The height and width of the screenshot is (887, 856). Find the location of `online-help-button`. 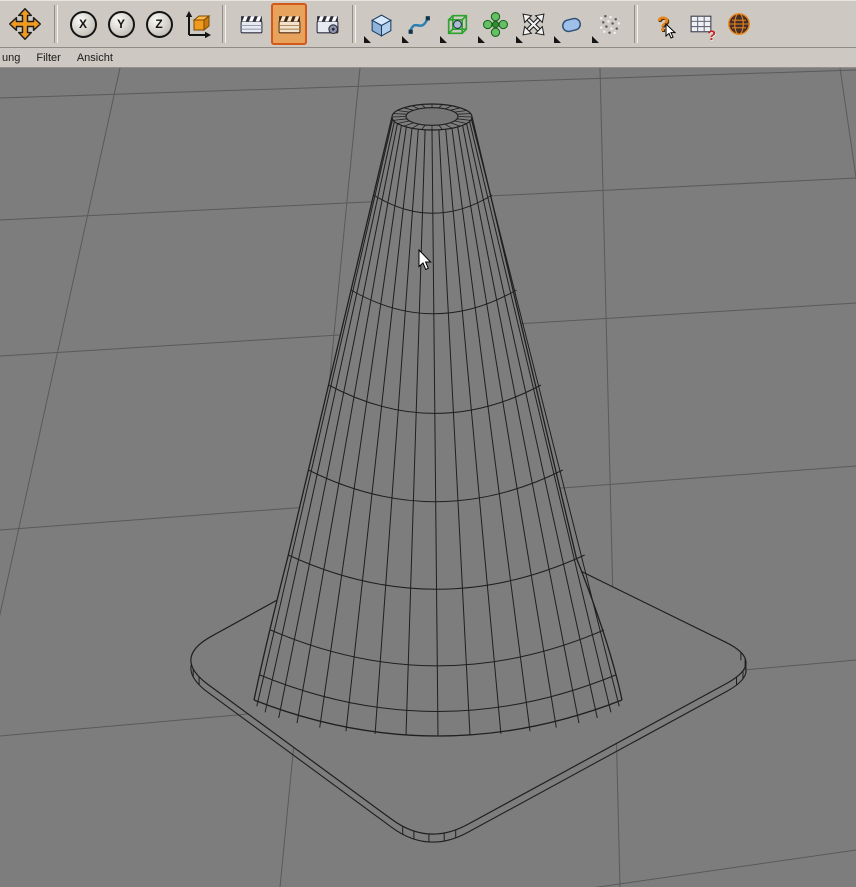

online-help-button is located at coordinates (739, 24).